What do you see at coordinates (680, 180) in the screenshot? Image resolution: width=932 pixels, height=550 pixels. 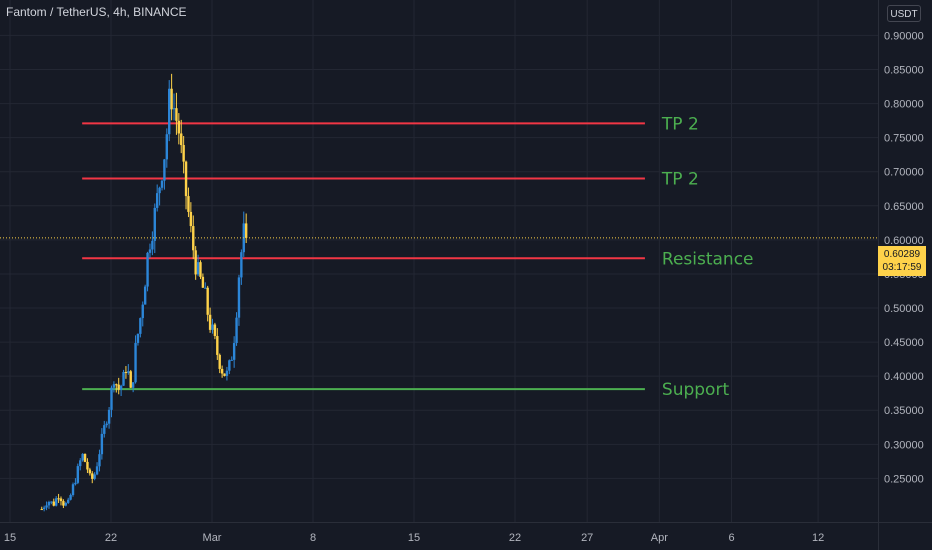 I see `level-label: TP 2` at bounding box center [680, 180].